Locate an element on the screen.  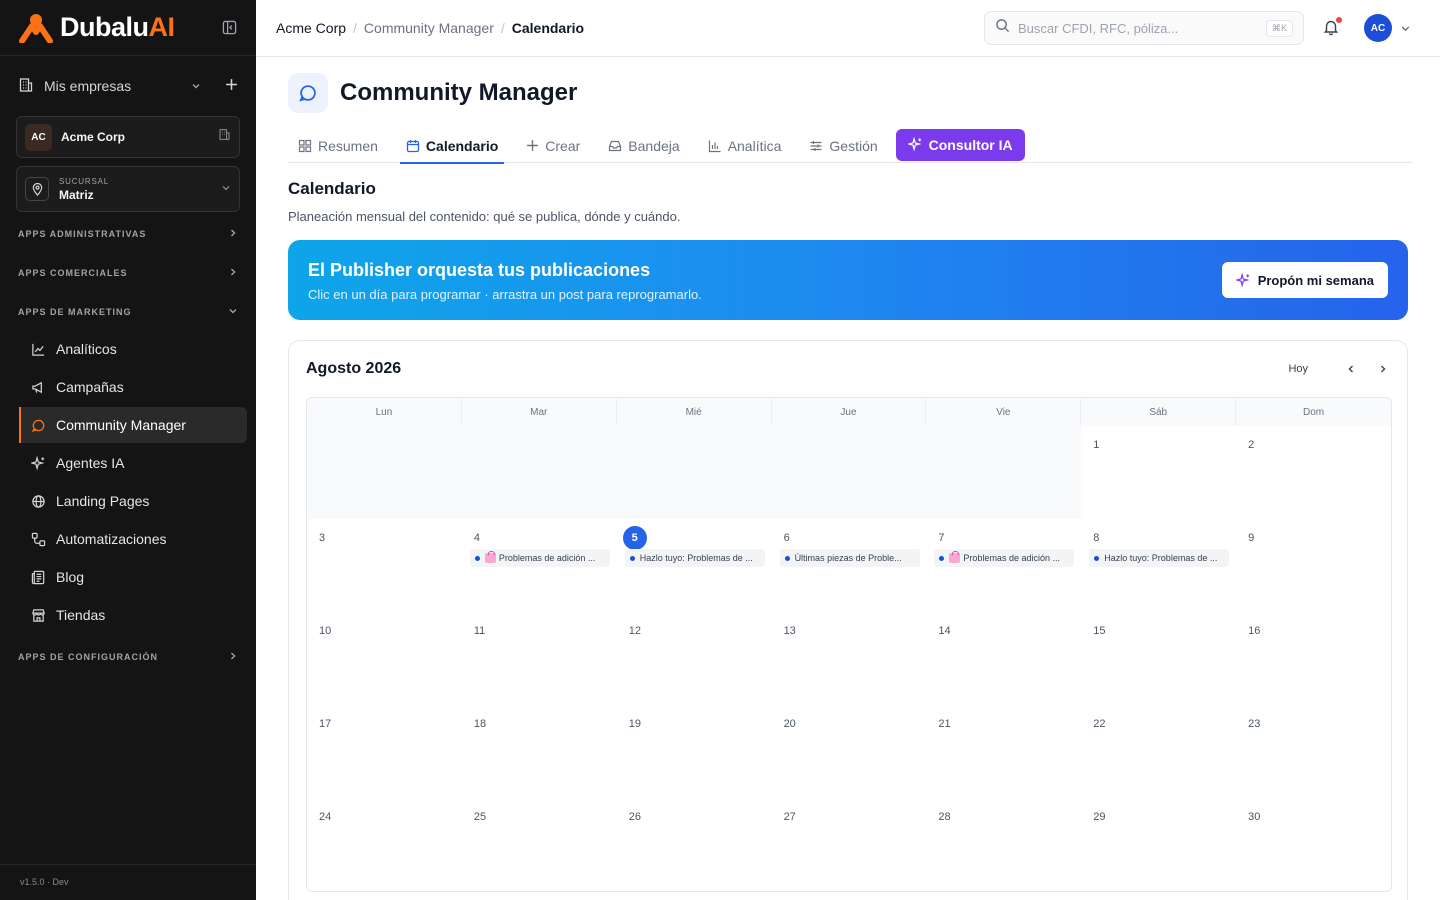
chat-bubble-icon is located at coordinates (38, 425).